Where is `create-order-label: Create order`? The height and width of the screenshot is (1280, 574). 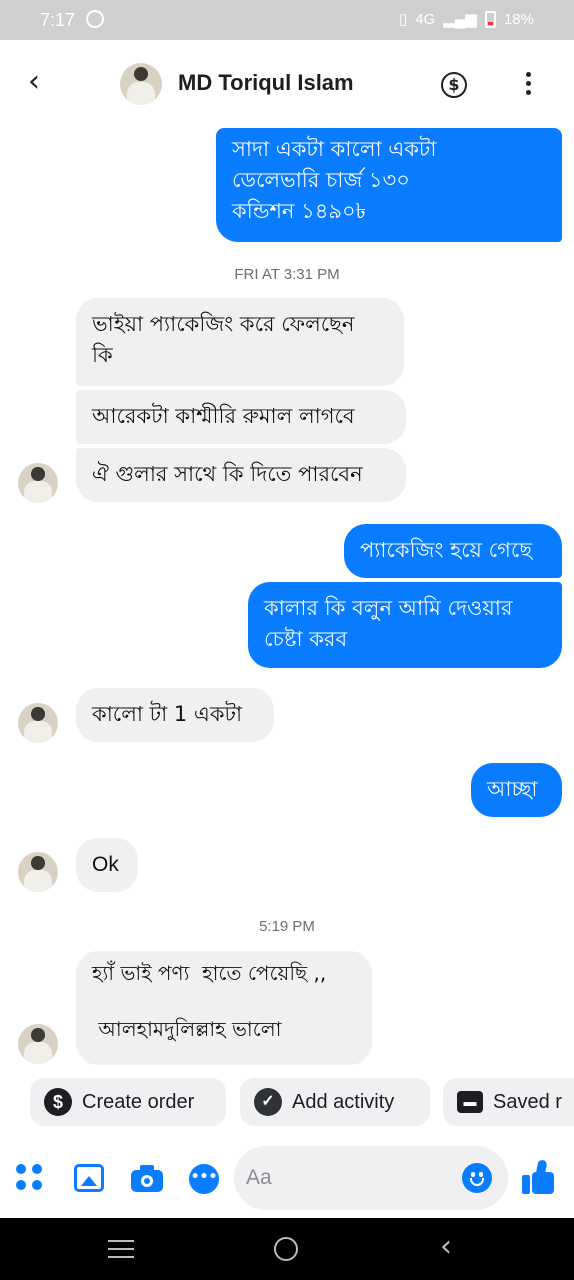
create-order-label: Create order is located at coordinates (138, 1101).